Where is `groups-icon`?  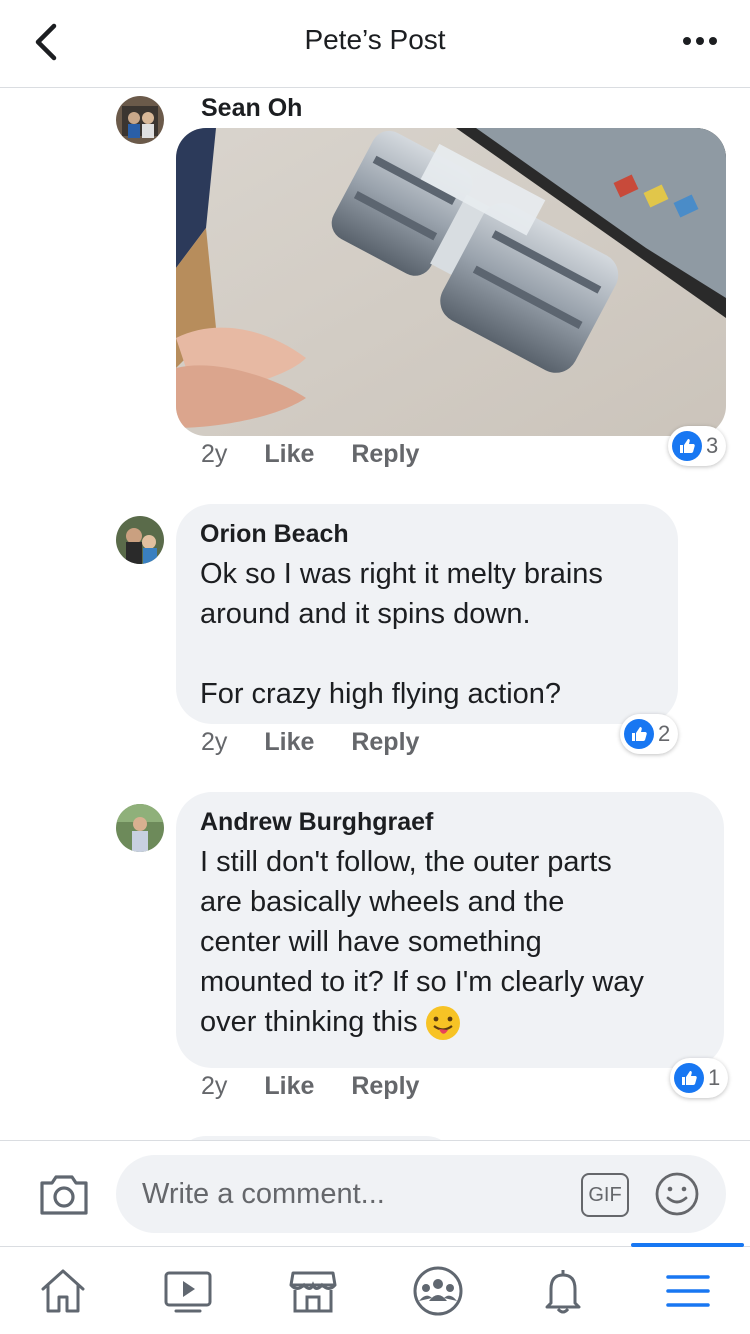 groups-icon is located at coordinates (437, 1291).